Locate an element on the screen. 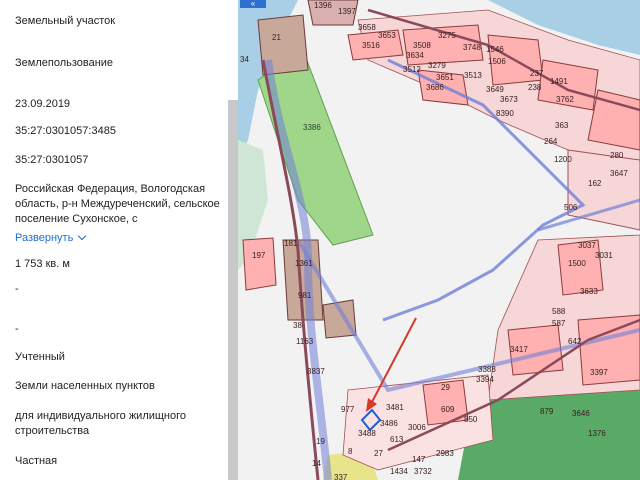 The height and width of the screenshot is (480, 640). parcel-label: 1500 is located at coordinates (577, 263).